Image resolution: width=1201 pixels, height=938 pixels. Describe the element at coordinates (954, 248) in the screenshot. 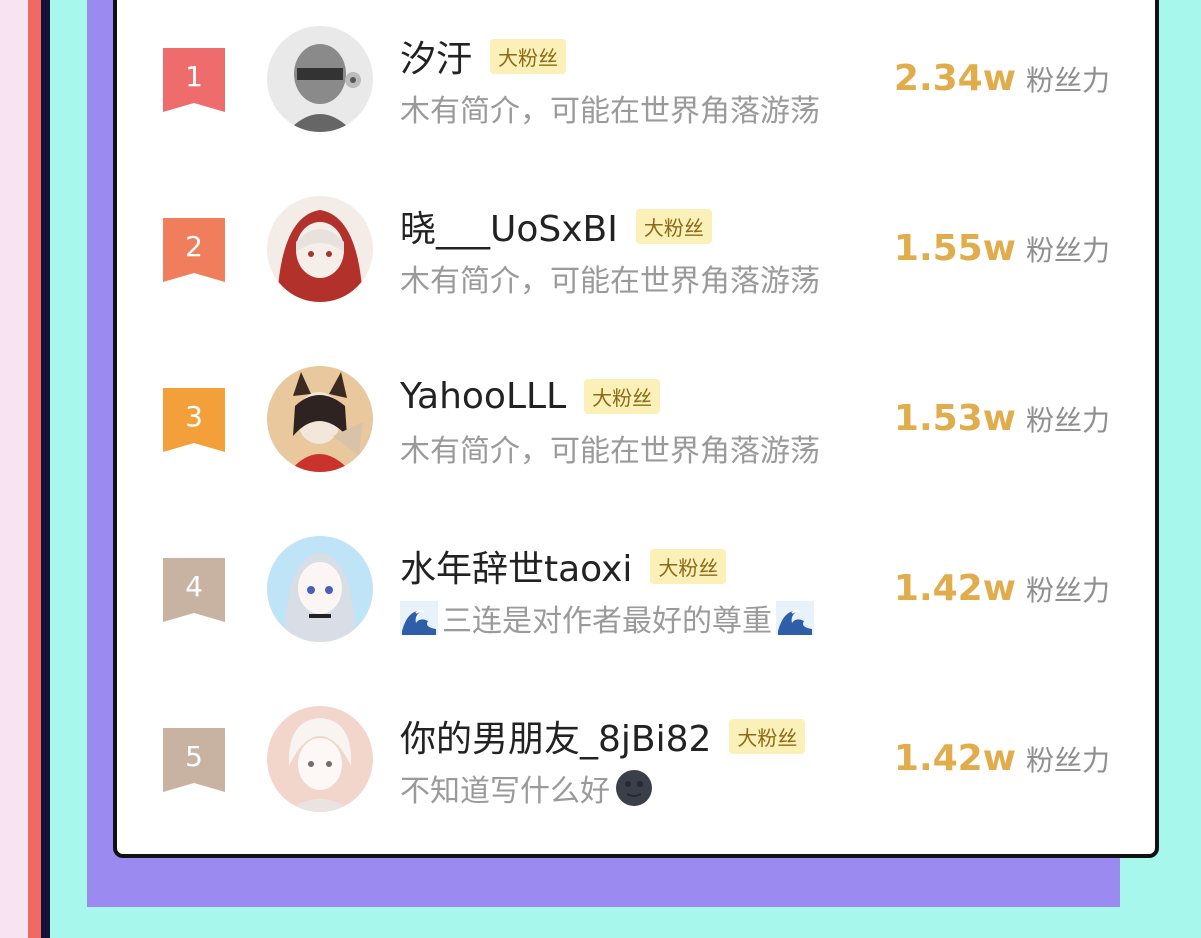

I see `fan-power-score: 1.55w` at that location.